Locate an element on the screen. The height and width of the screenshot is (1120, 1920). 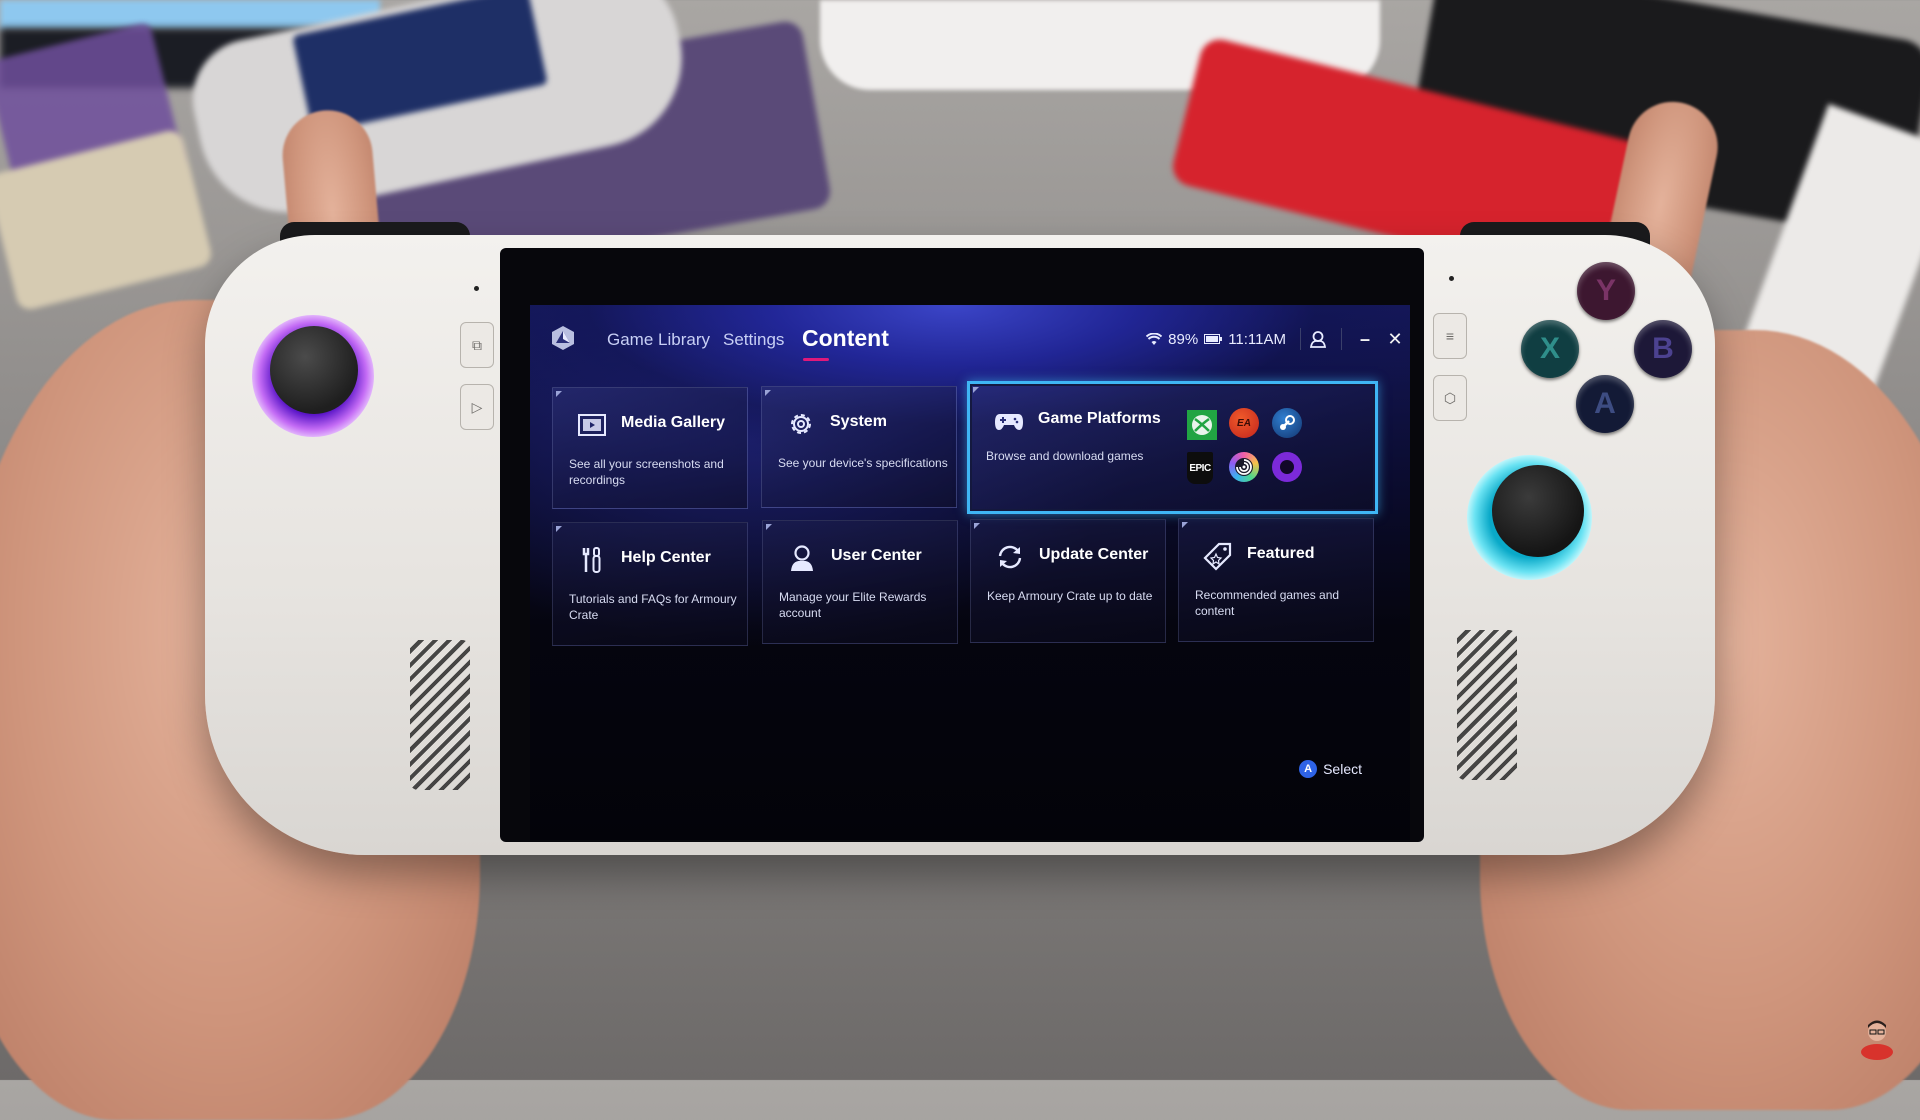
b-button-label: B is located at coordinates (1663, 348).